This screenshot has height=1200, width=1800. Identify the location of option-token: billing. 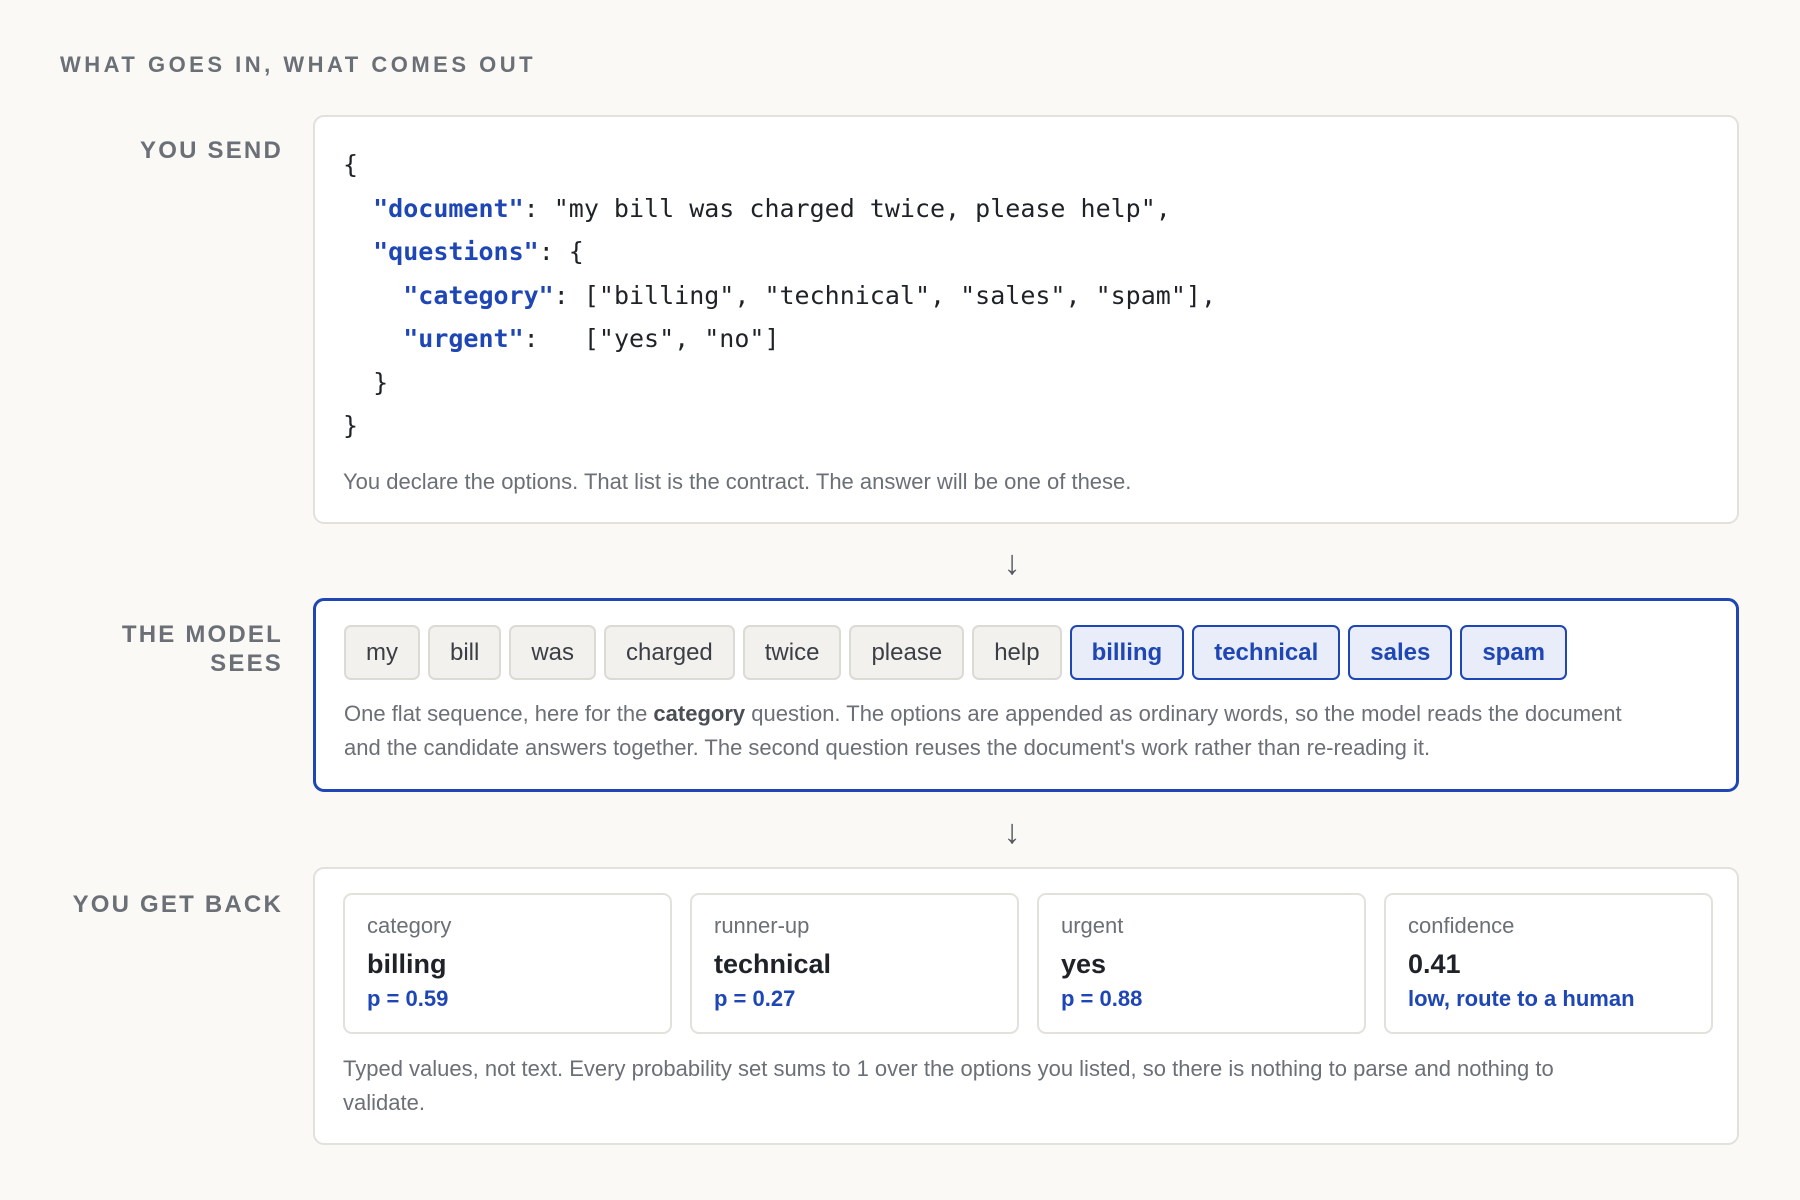
(1127, 652).